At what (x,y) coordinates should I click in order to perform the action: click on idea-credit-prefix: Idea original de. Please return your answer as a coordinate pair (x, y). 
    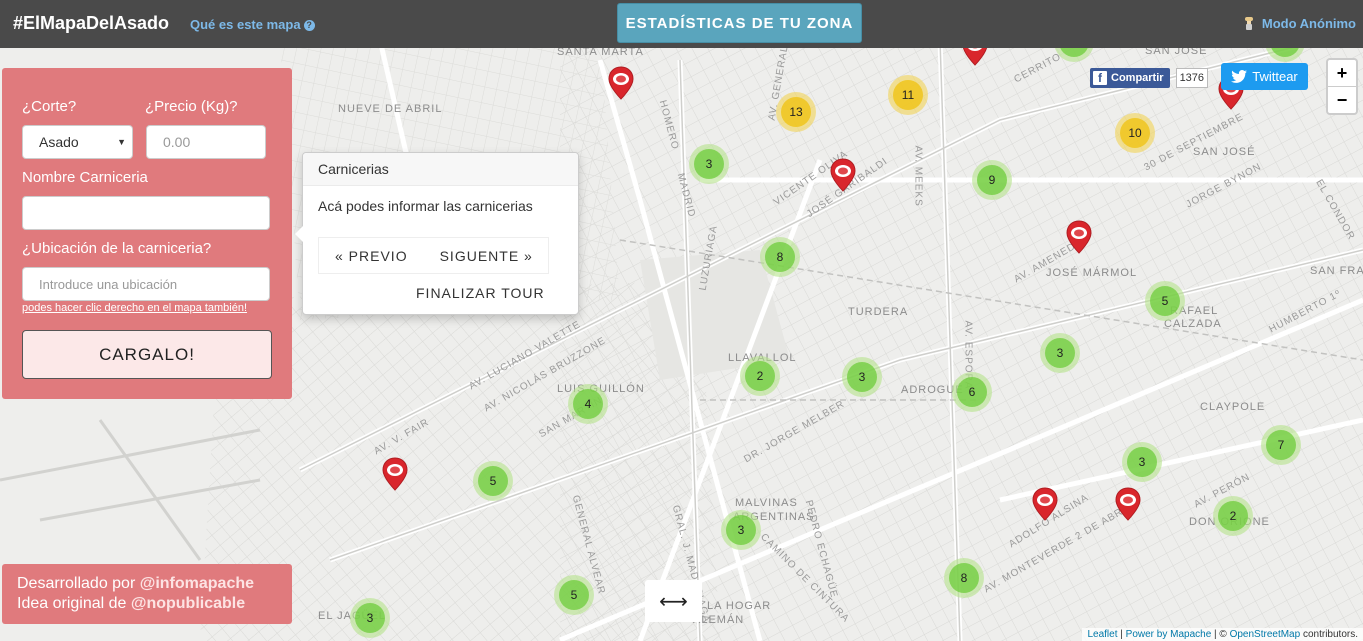
    Looking at the image, I should click on (74, 603).